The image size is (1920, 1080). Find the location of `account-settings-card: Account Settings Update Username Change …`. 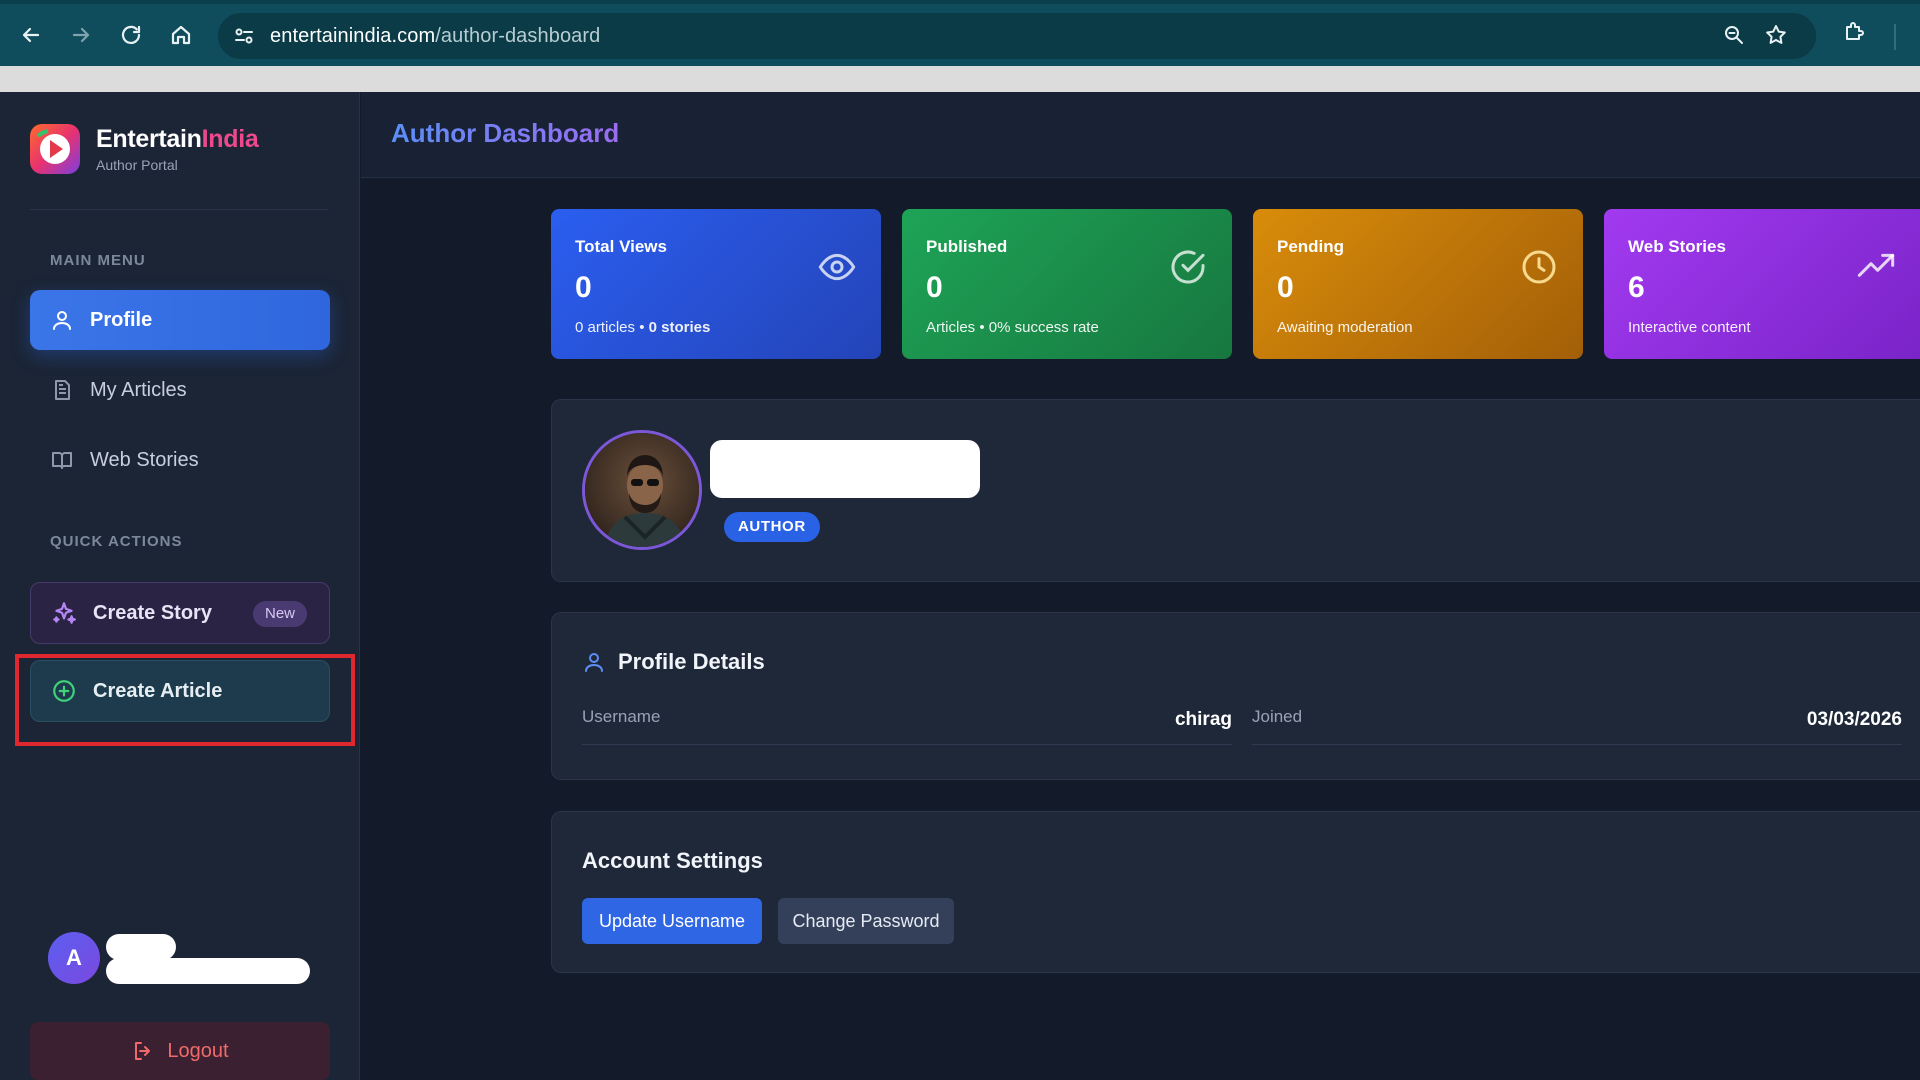

account-settings-card: Account Settings Update Username Change … is located at coordinates (1235, 892).